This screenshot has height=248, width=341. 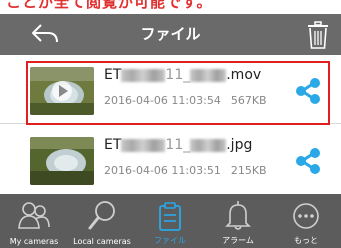 I want to click on file-meta: 2016-04-06 11:03:54 567KB, so click(x=185, y=100).